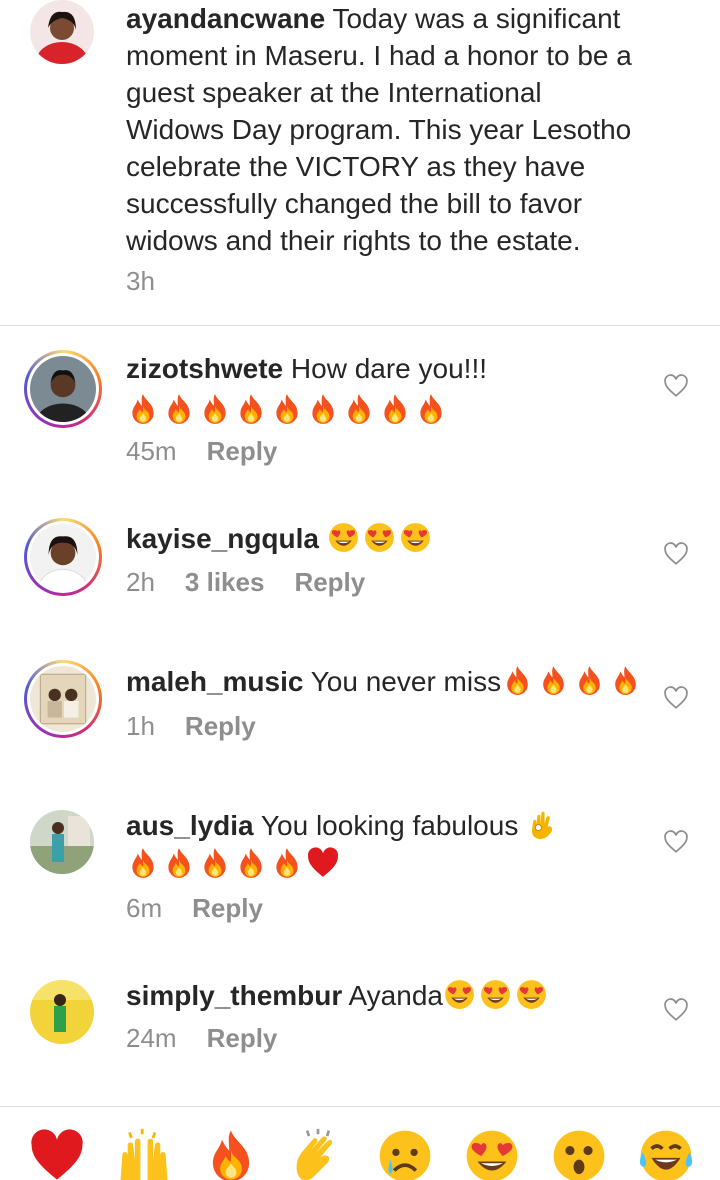  I want to click on reaction-tears-of-joy-icon, so click(666, 1153).